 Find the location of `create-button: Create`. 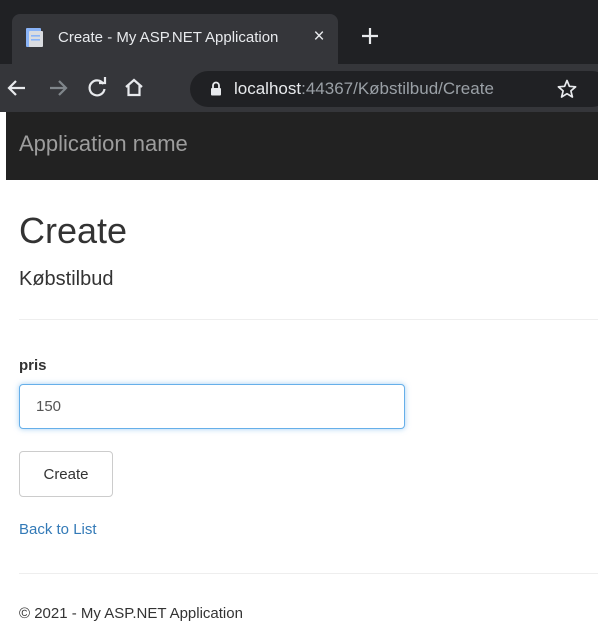

create-button: Create is located at coordinates (66, 474).